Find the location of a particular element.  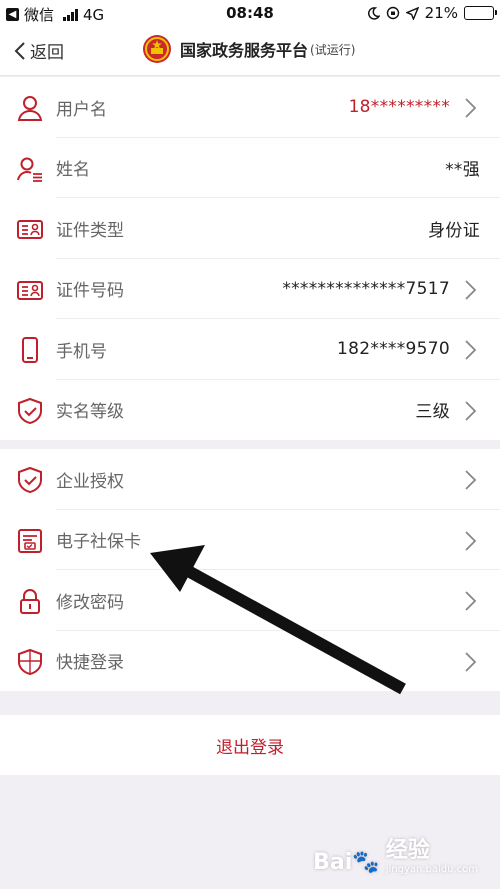

row-id-type: 证件类型 身份证 is located at coordinates (250, 228).